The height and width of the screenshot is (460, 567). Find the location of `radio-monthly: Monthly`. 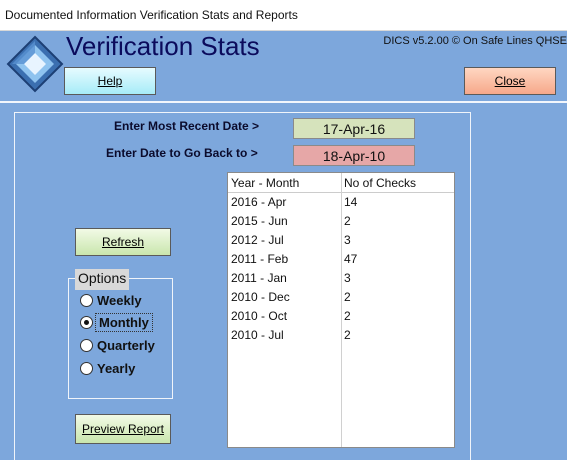

radio-monthly: Monthly is located at coordinates (116, 322).